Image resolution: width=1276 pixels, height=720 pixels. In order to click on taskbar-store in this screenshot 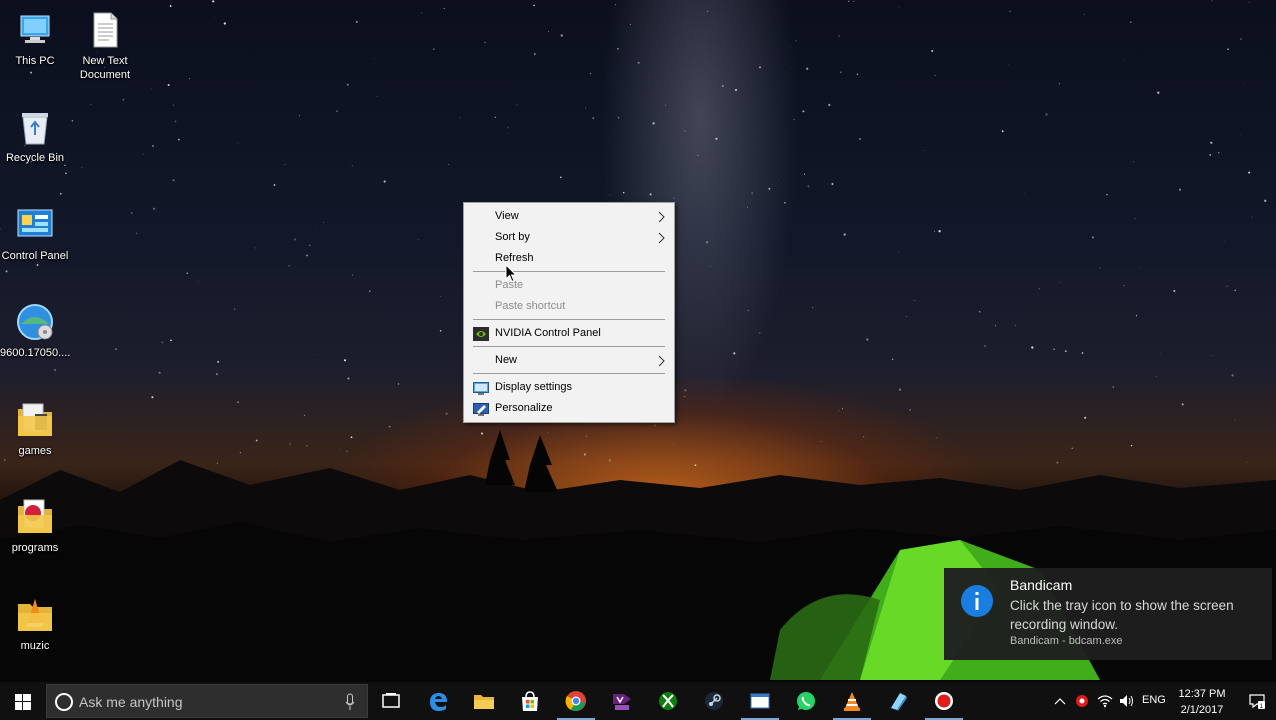, I will do `click(530, 701)`.